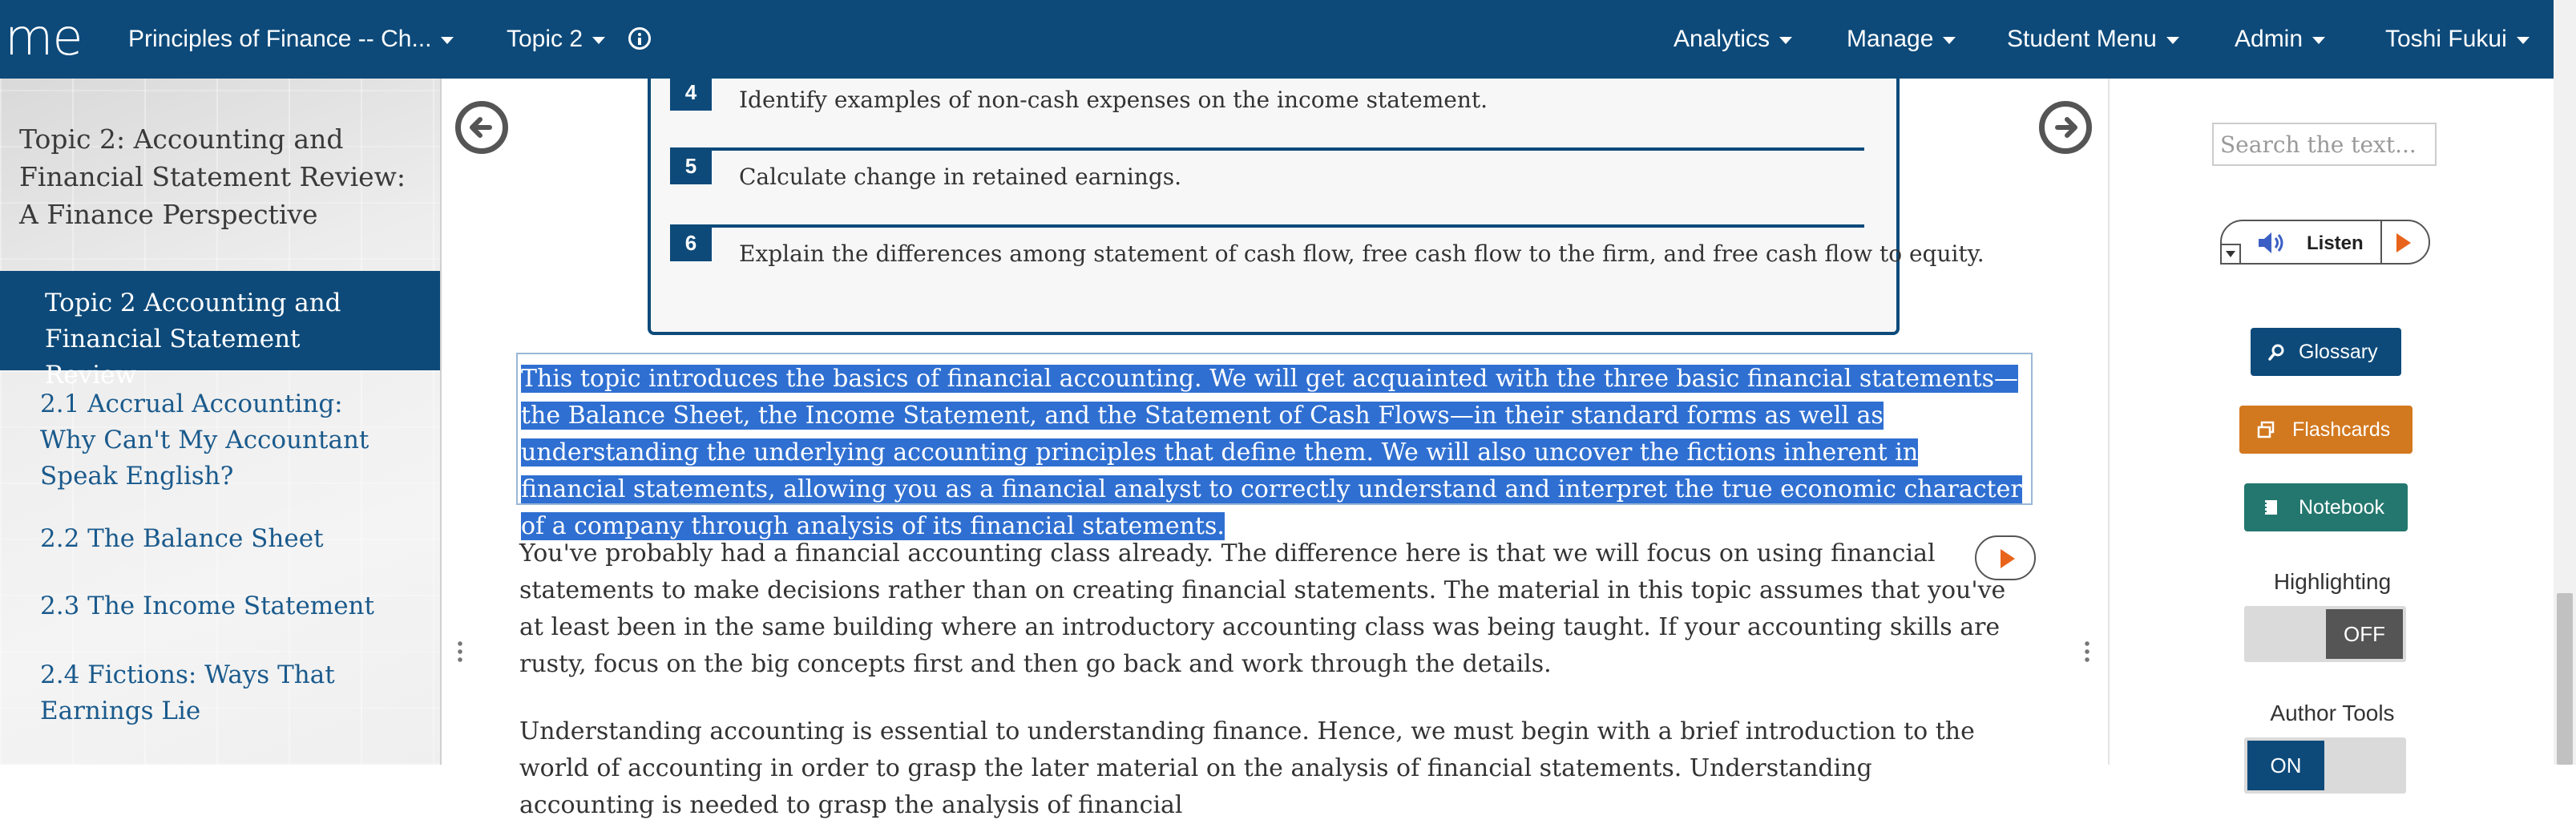  Describe the element at coordinates (640, 38) in the screenshot. I see `info-icon` at that location.